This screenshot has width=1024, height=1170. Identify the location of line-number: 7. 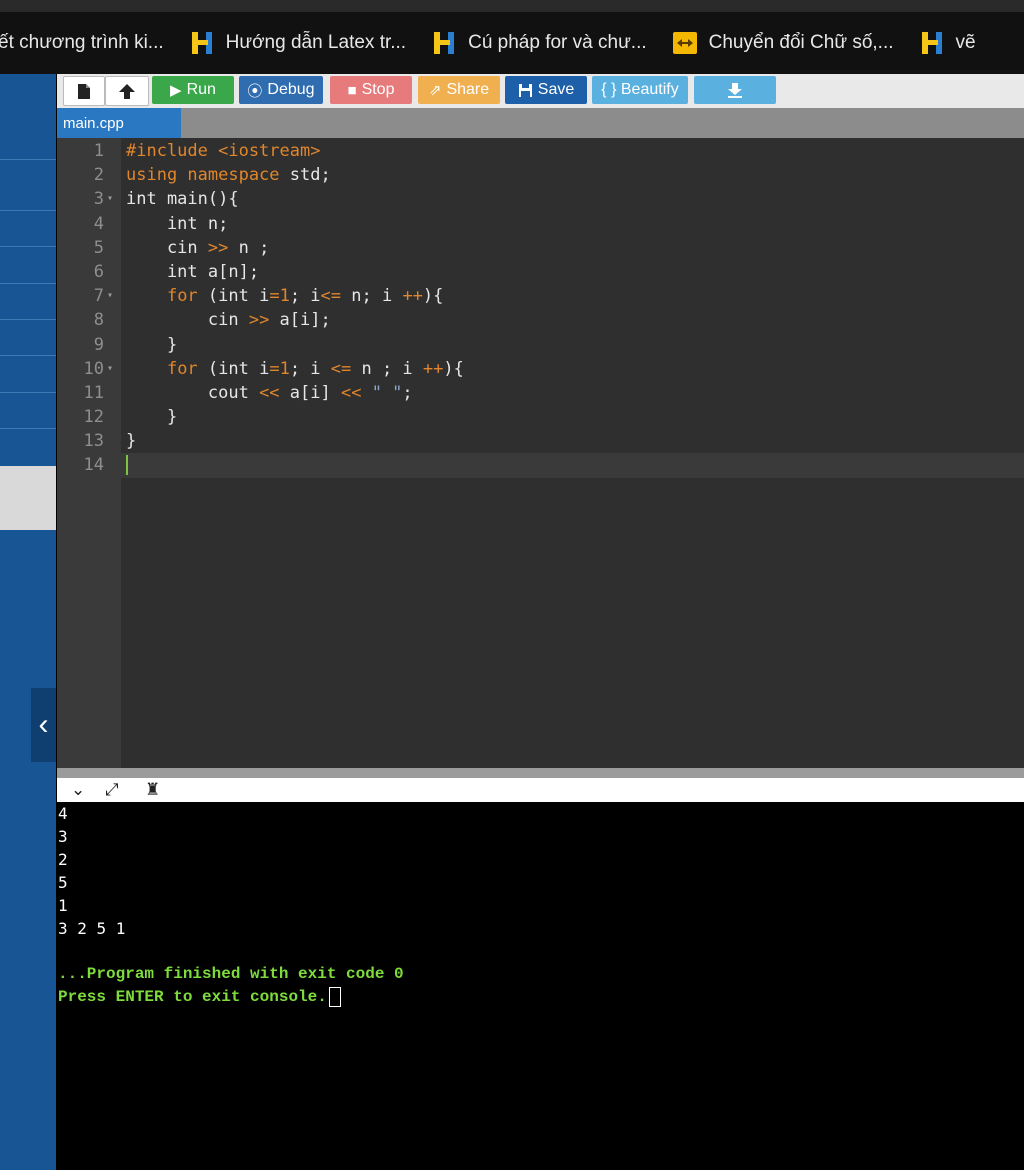
(98, 296).